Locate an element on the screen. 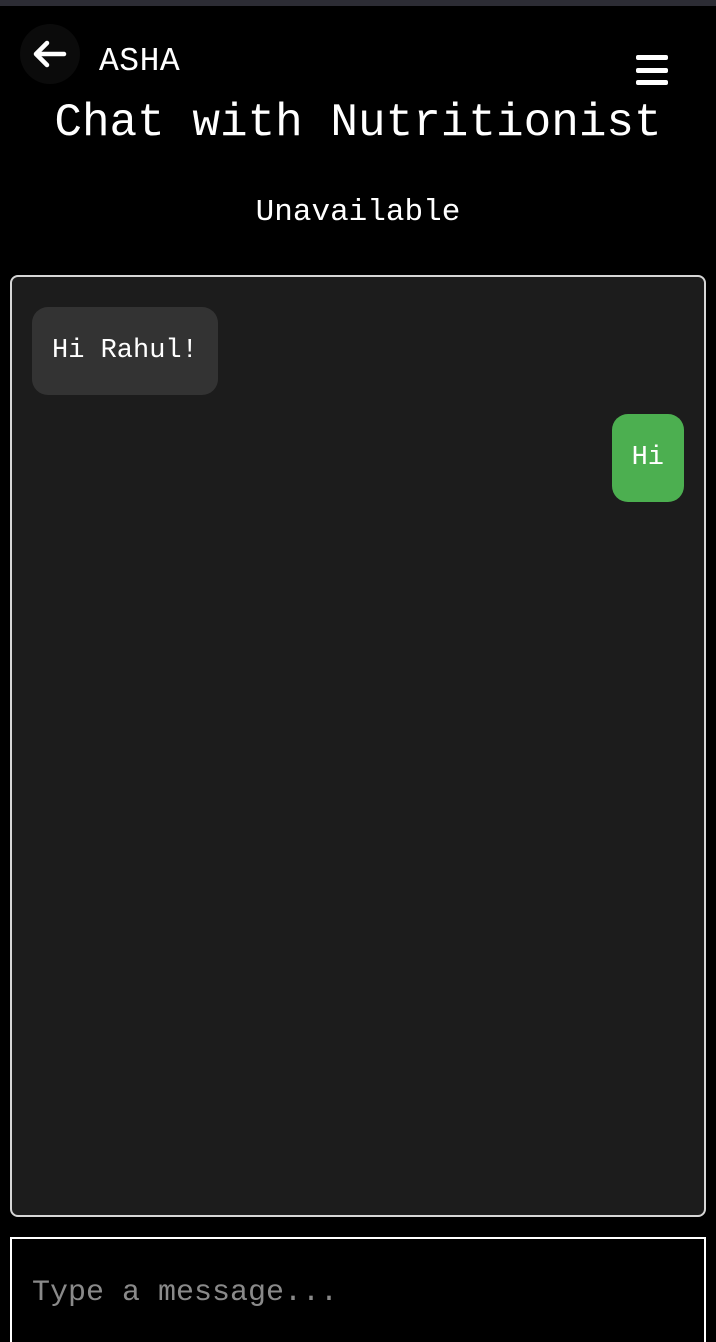 The height and width of the screenshot is (1342, 716). message-input is located at coordinates (358, 1289).